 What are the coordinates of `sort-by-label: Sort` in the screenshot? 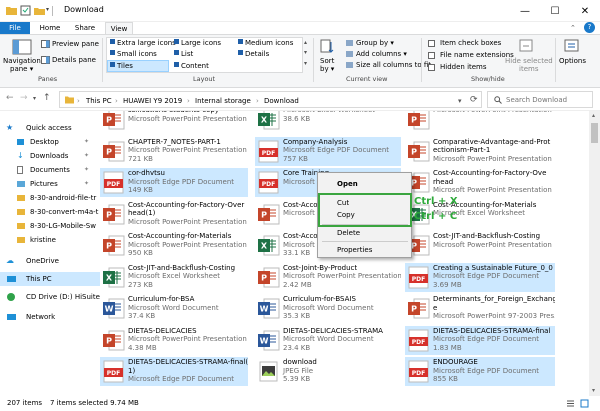 It's located at (327, 61).